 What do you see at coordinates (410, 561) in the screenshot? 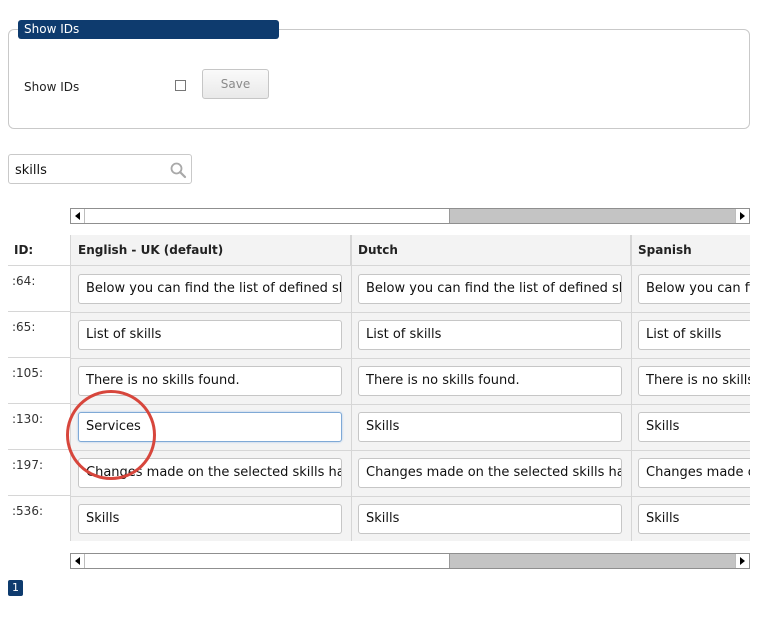
I see `horizontal-scrollbar-bottom` at bounding box center [410, 561].